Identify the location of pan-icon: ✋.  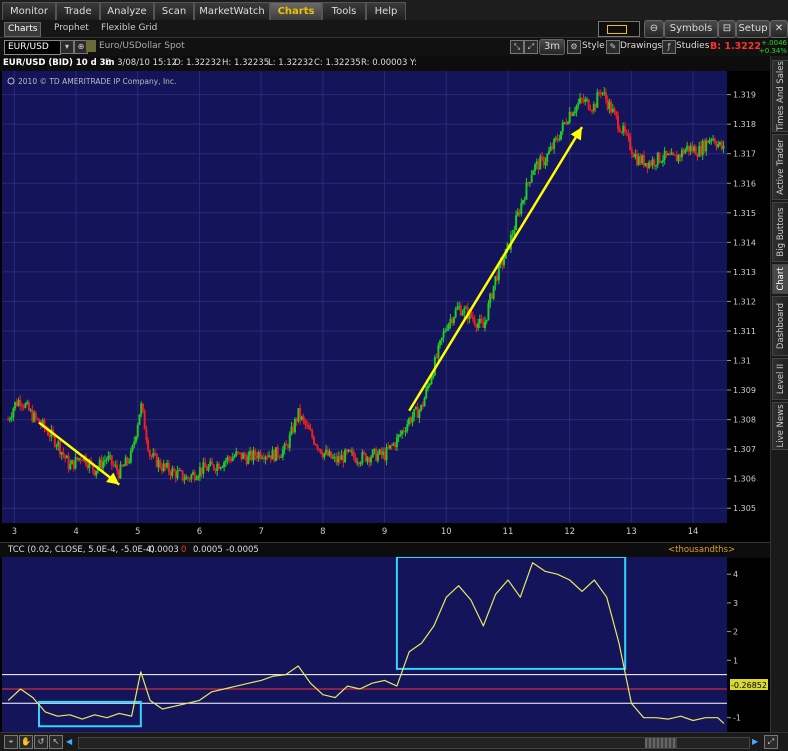
(26, 742).